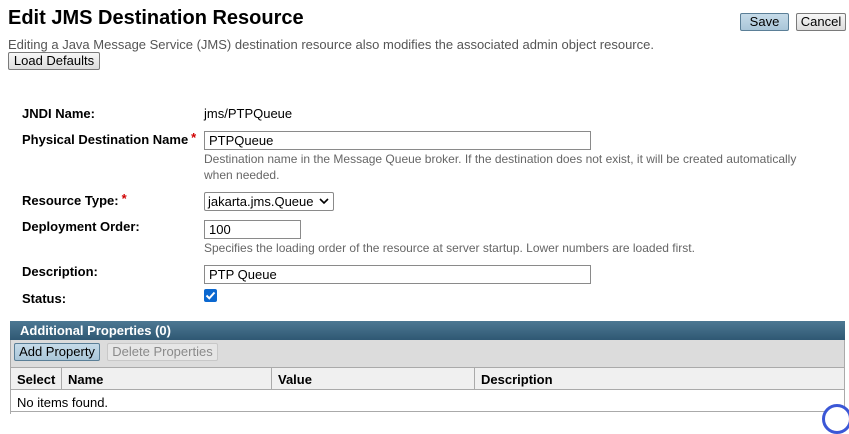 The height and width of the screenshot is (434, 849). I want to click on load-defaults-button: Load Defaults, so click(54, 61).